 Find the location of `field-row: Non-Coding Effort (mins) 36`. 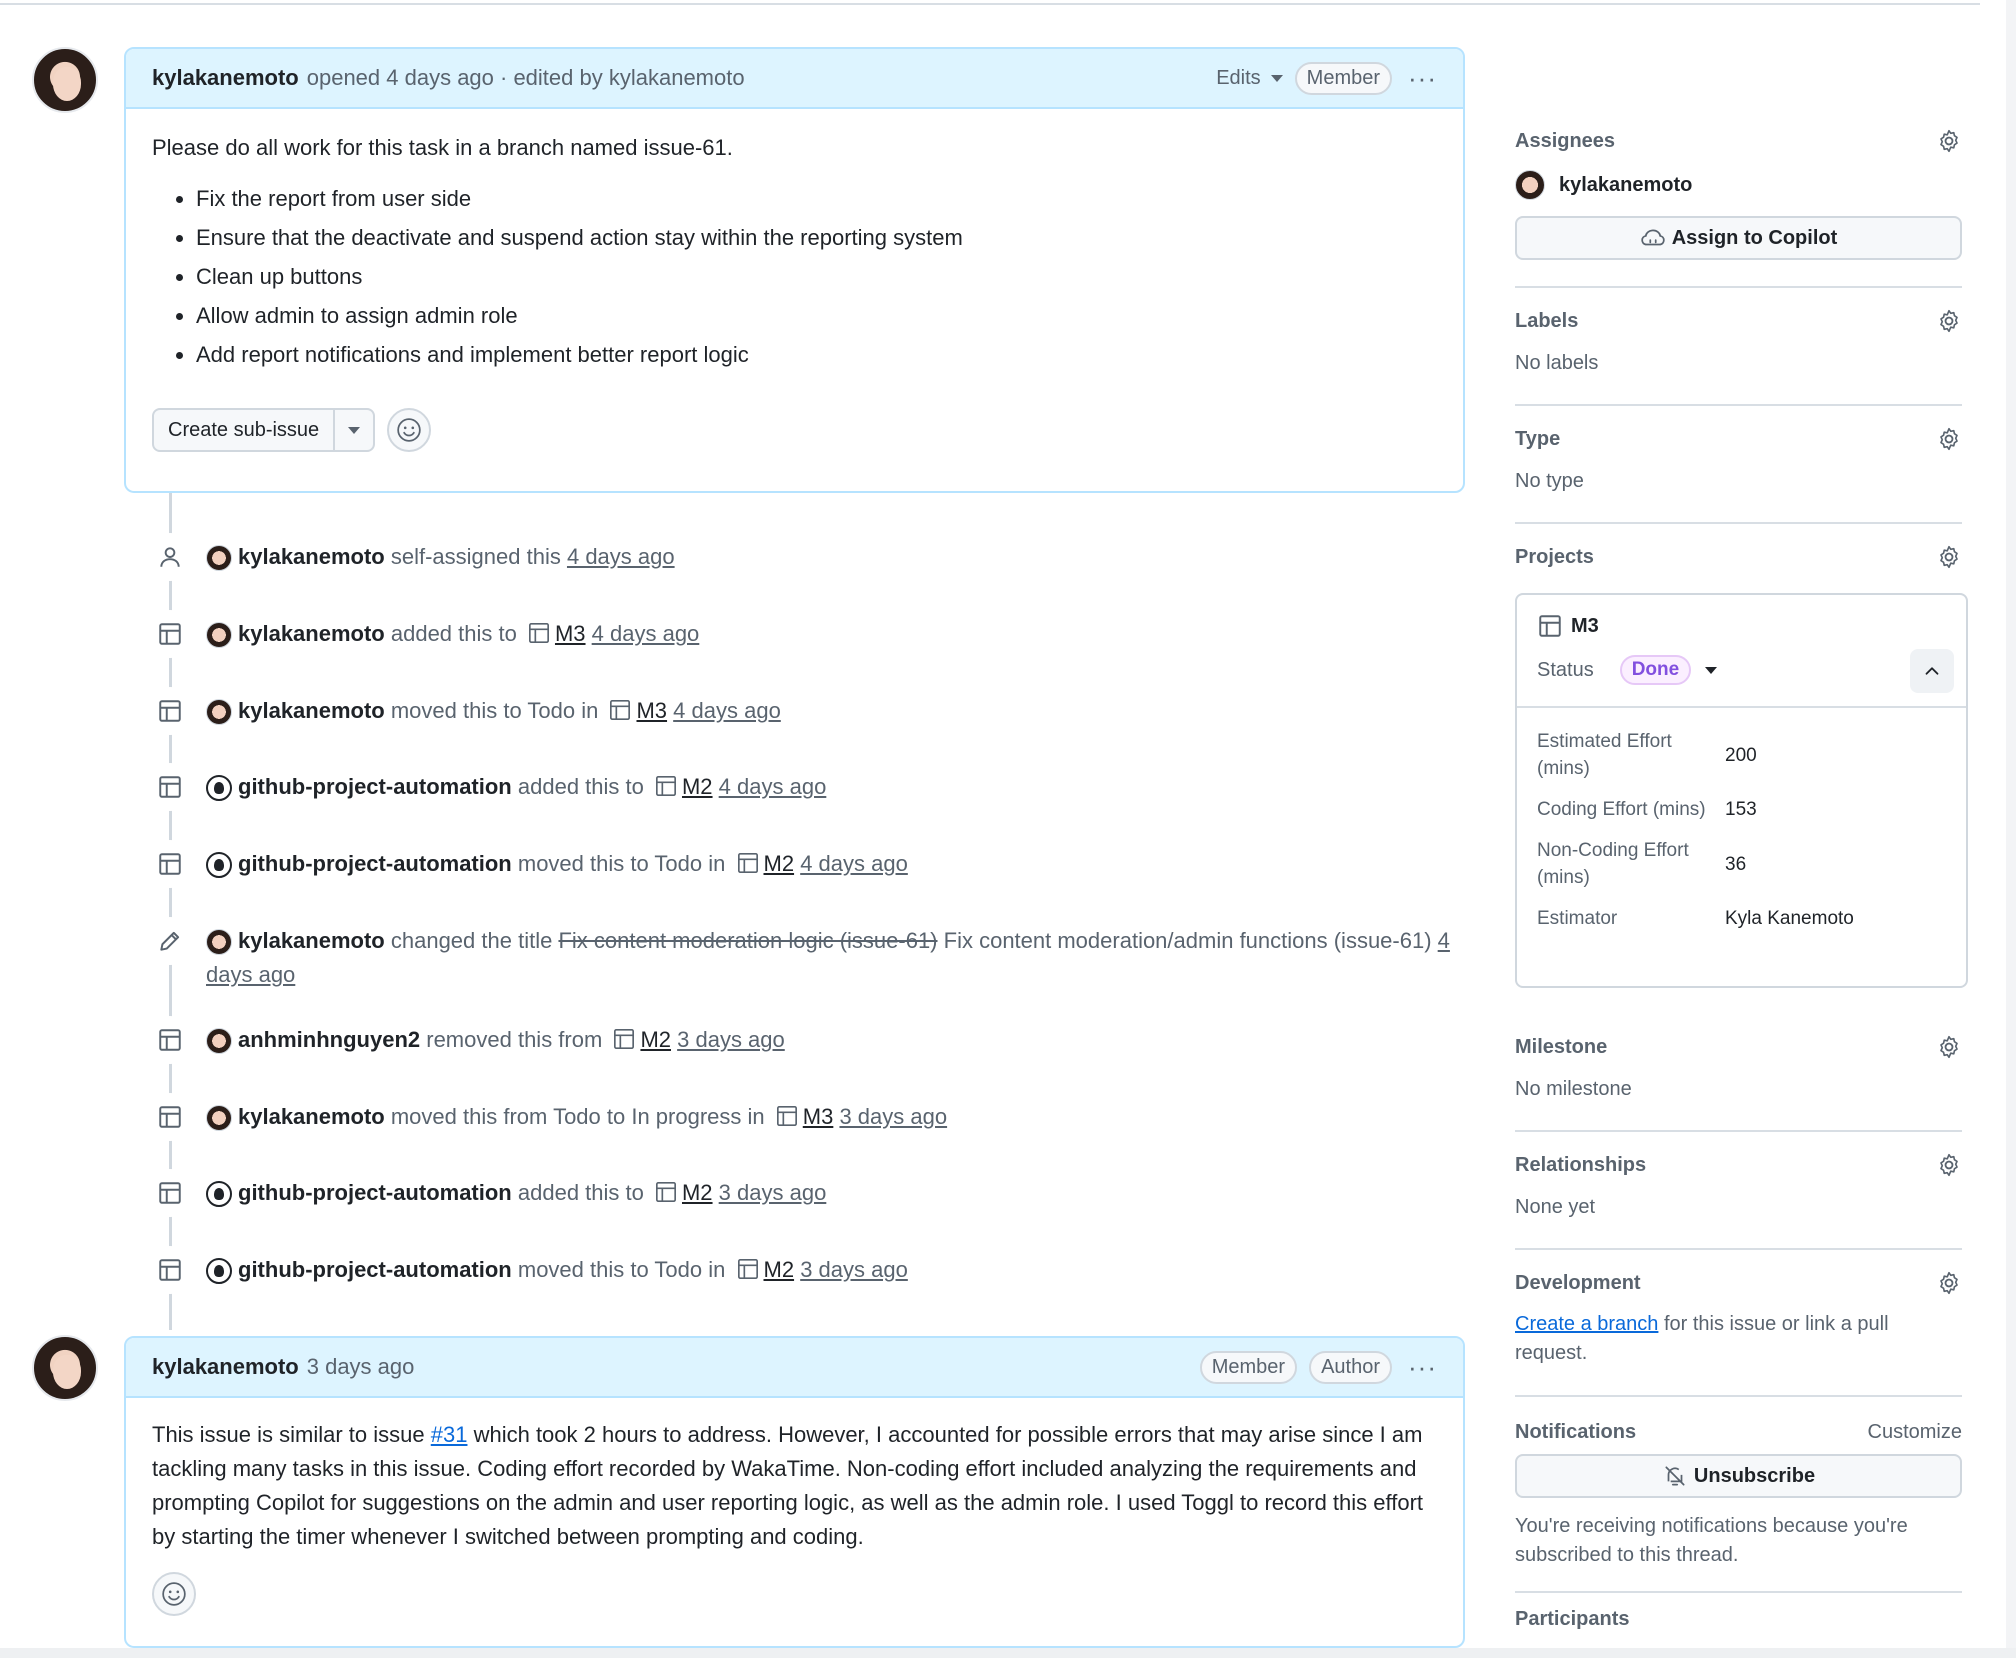

field-row: Non-Coding Effort (mins) 36 is located at coordinates (1741, 864).